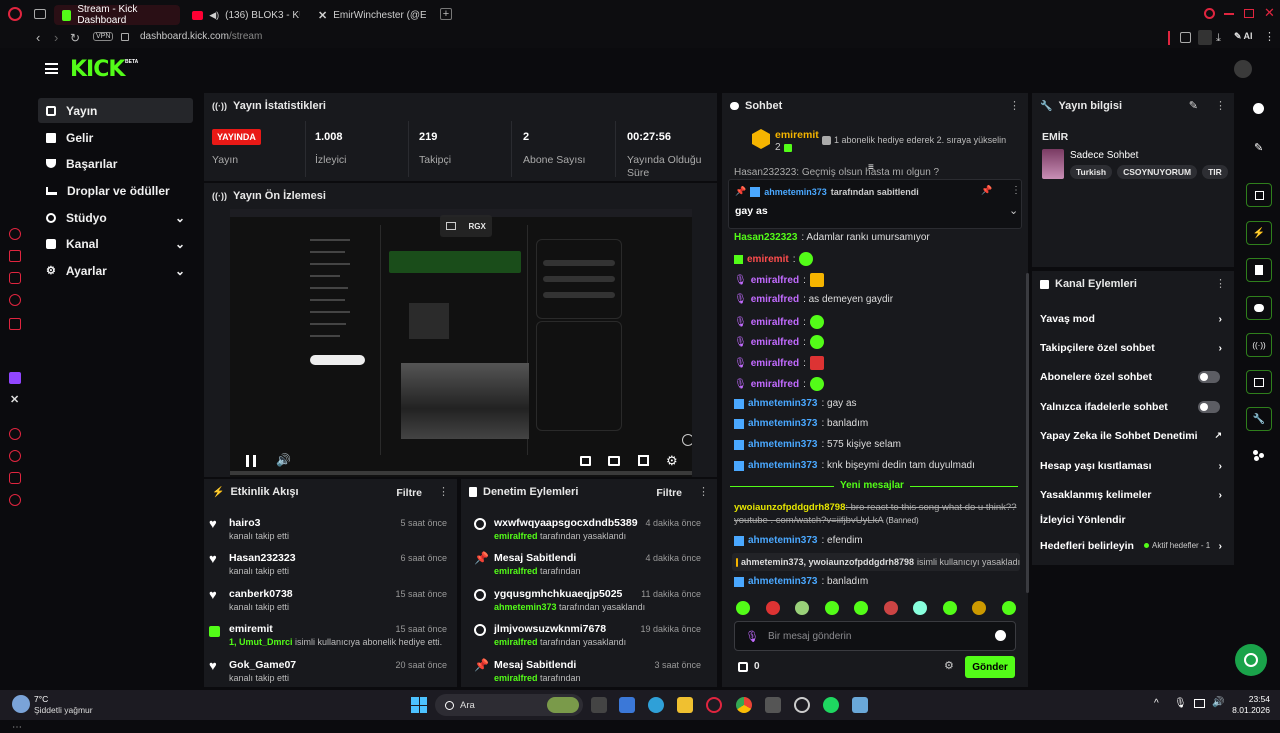 Image resolution: width=1280 pixels, height=733 pixels. I want to click on sidebar-music-icon, so click(15, 324).